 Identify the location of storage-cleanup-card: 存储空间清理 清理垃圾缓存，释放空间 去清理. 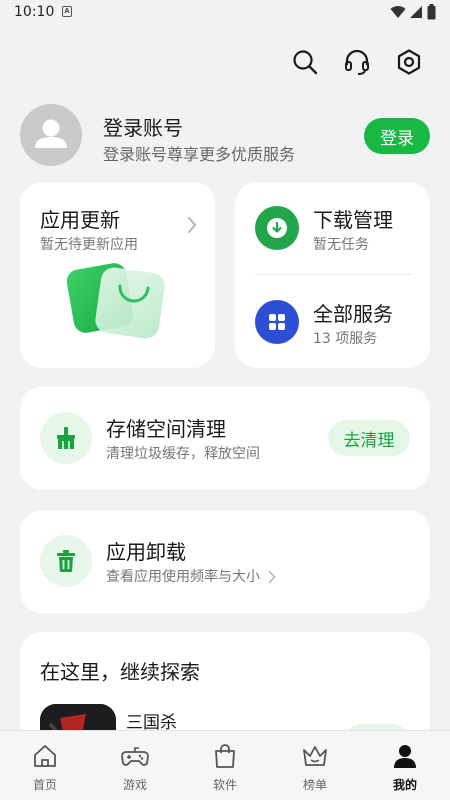
(225, 438).